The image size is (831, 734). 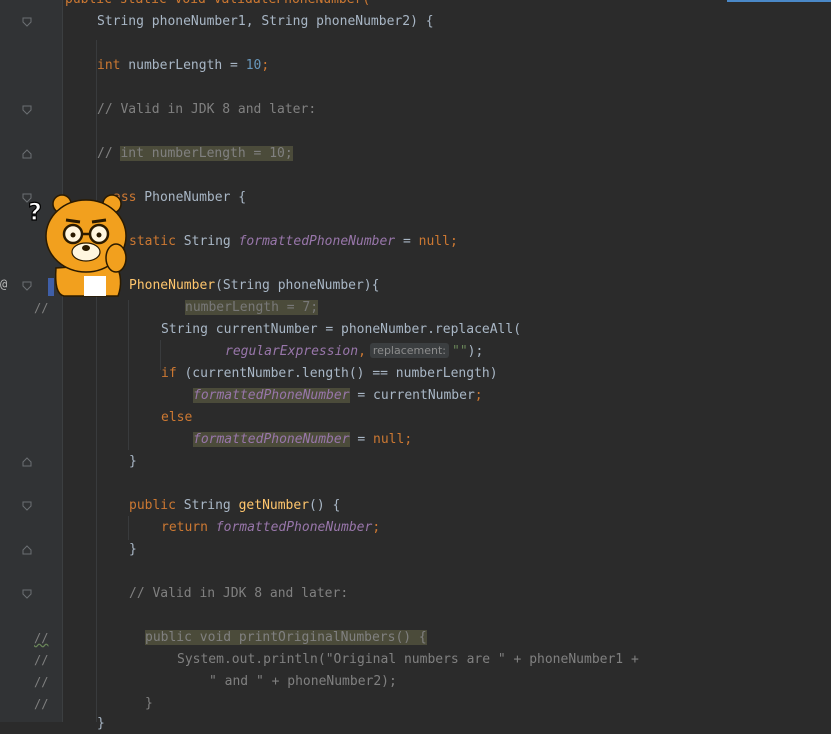 I want to click on code-line-replaceall-args: regularExpression, replacement: "");, so click(x=354, y=352).